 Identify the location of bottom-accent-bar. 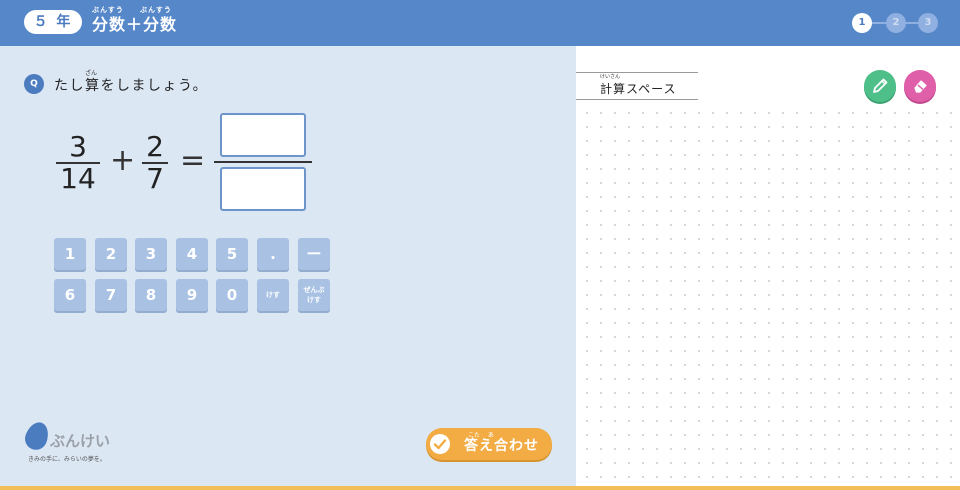
(480, 488).